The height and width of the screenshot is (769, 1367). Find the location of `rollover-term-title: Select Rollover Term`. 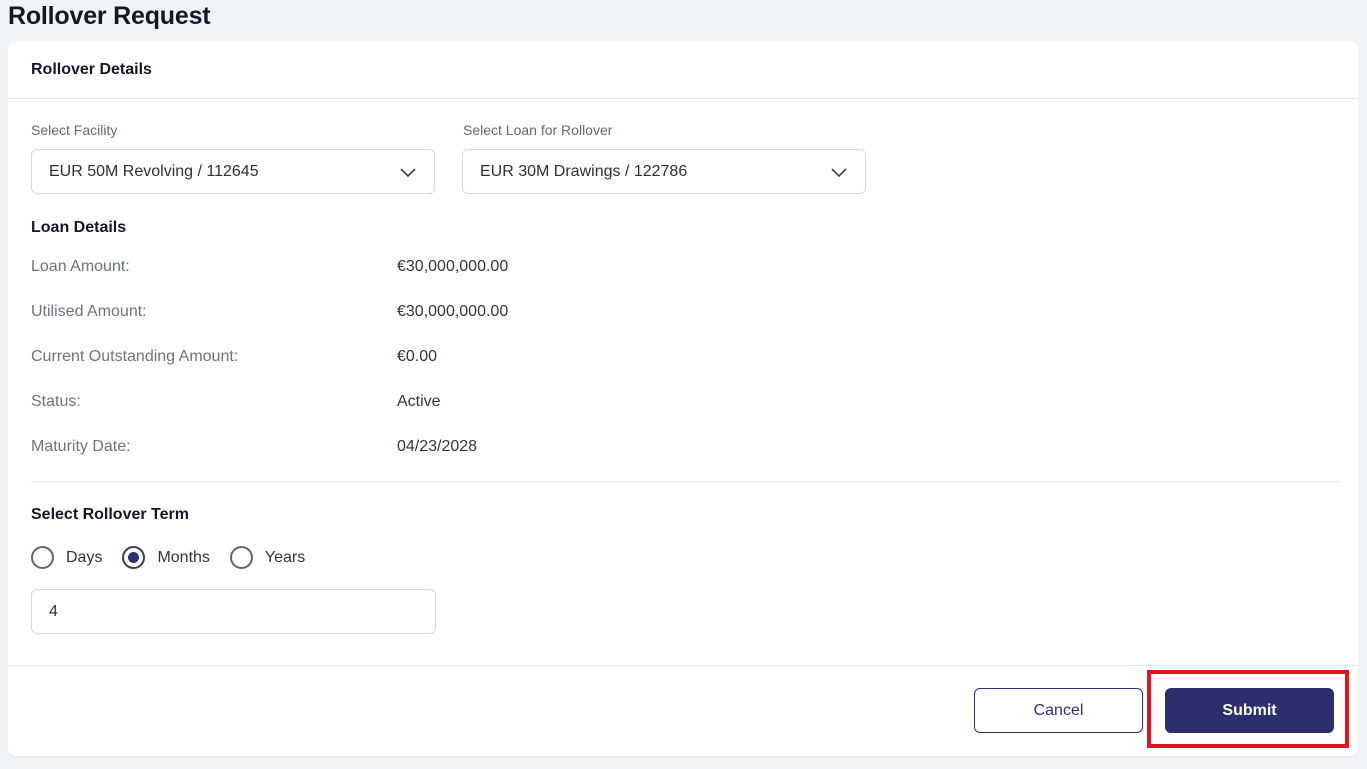

rollover-term-title: Select Rollover Term is located at coordinates (110, 514).